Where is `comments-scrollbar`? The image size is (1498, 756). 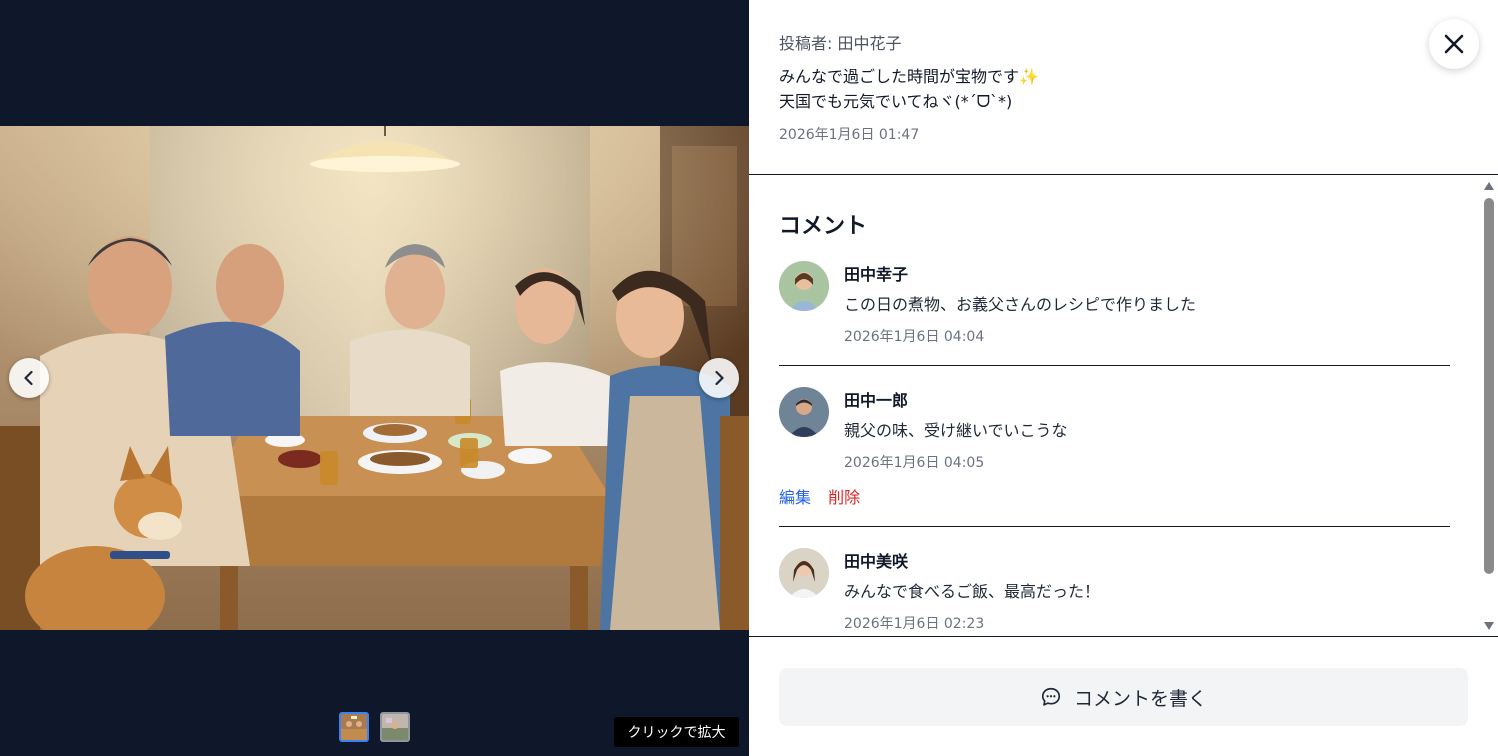
comments-scrollbar is located at coordinates (1489, 406).